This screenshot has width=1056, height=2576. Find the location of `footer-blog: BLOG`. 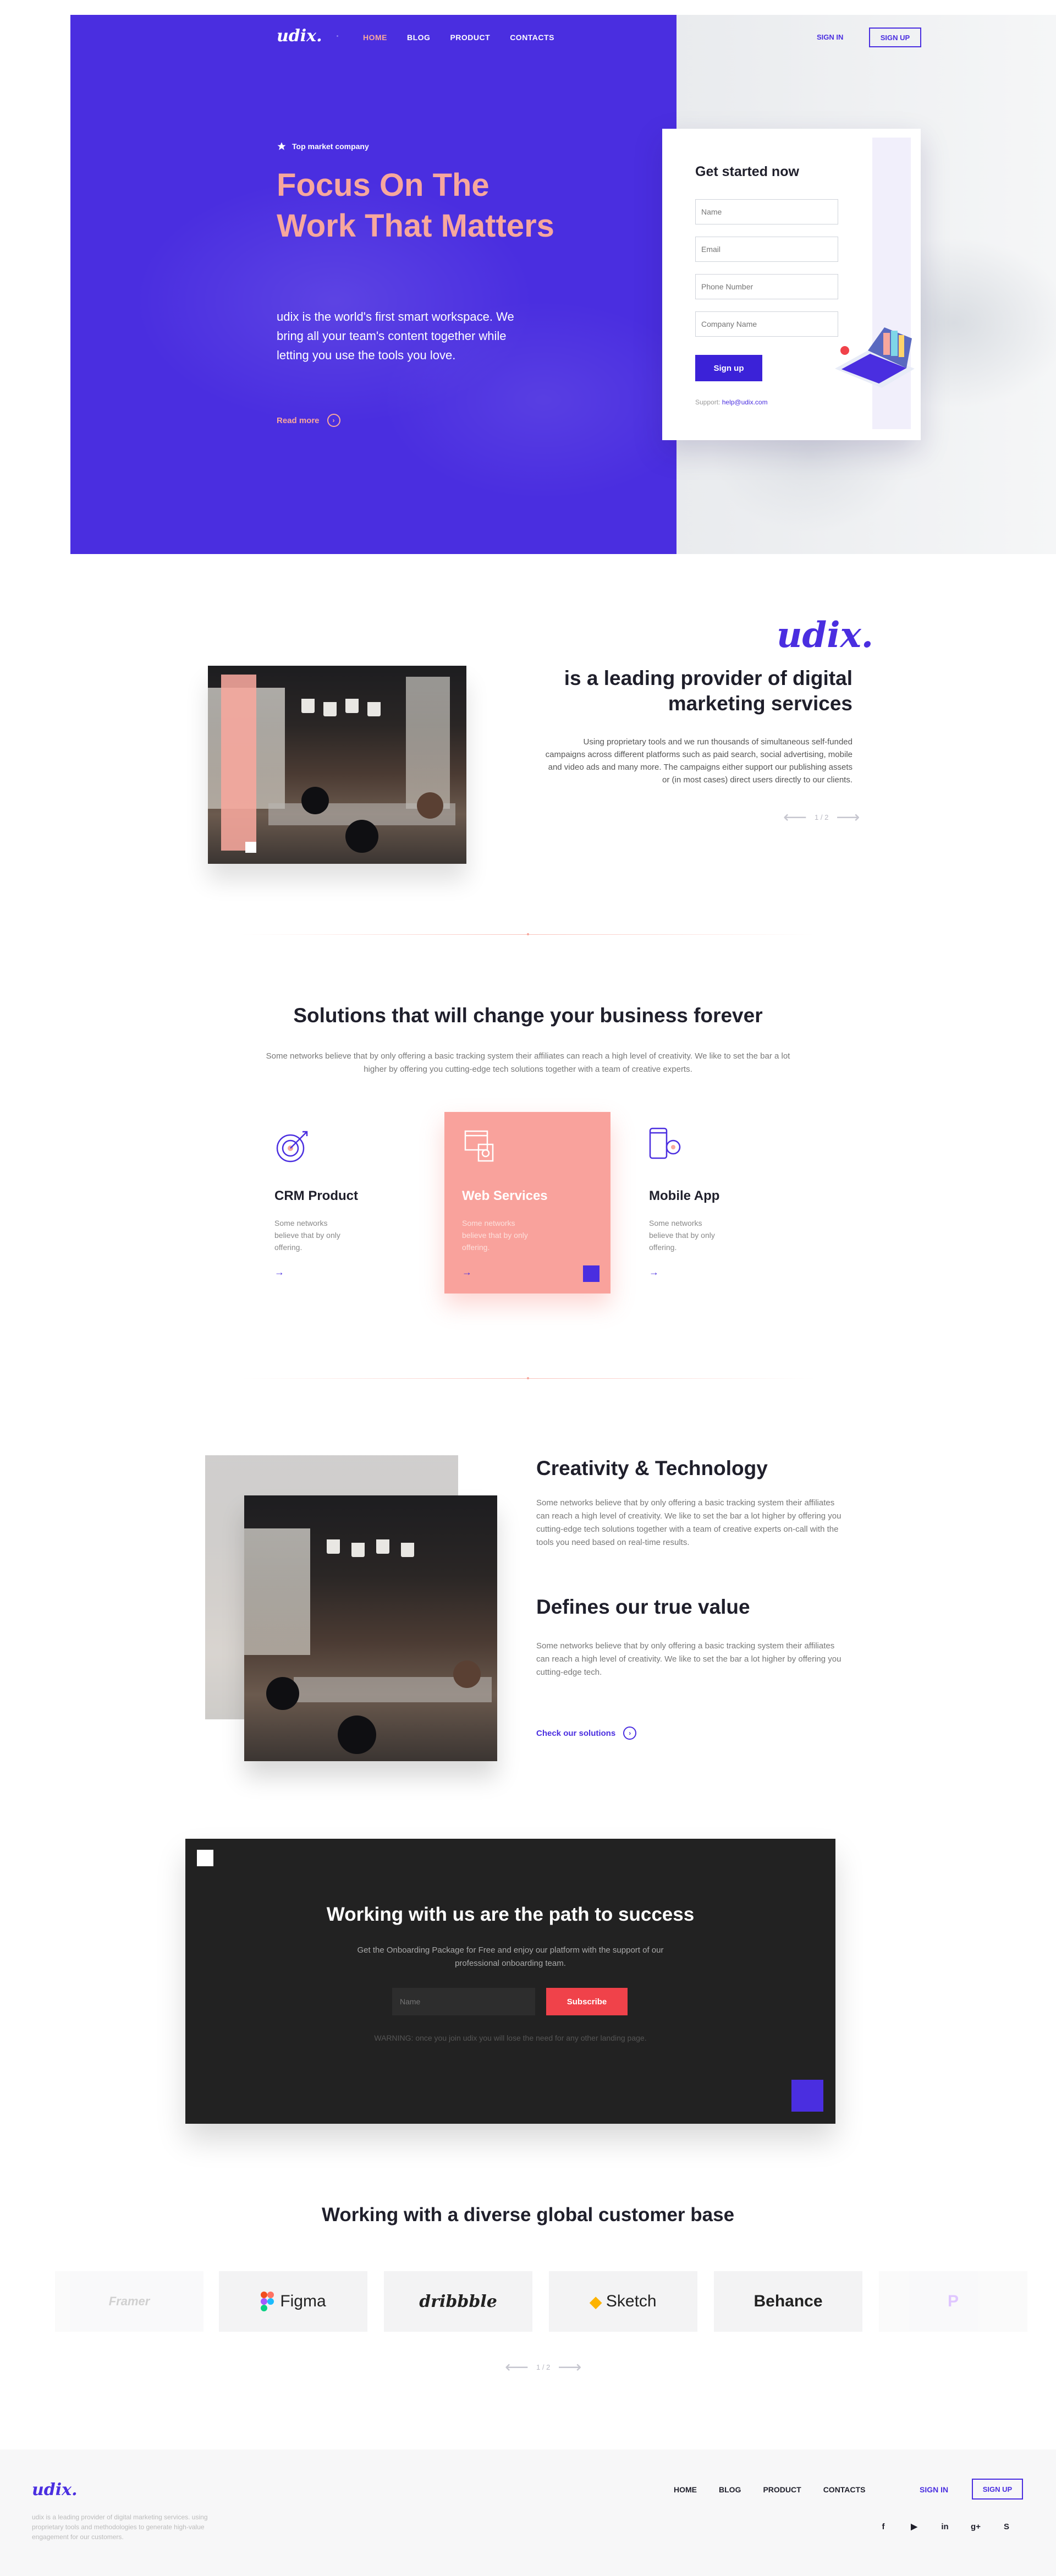

footer-blog: BLOG is located at coordinates (730, 2489).